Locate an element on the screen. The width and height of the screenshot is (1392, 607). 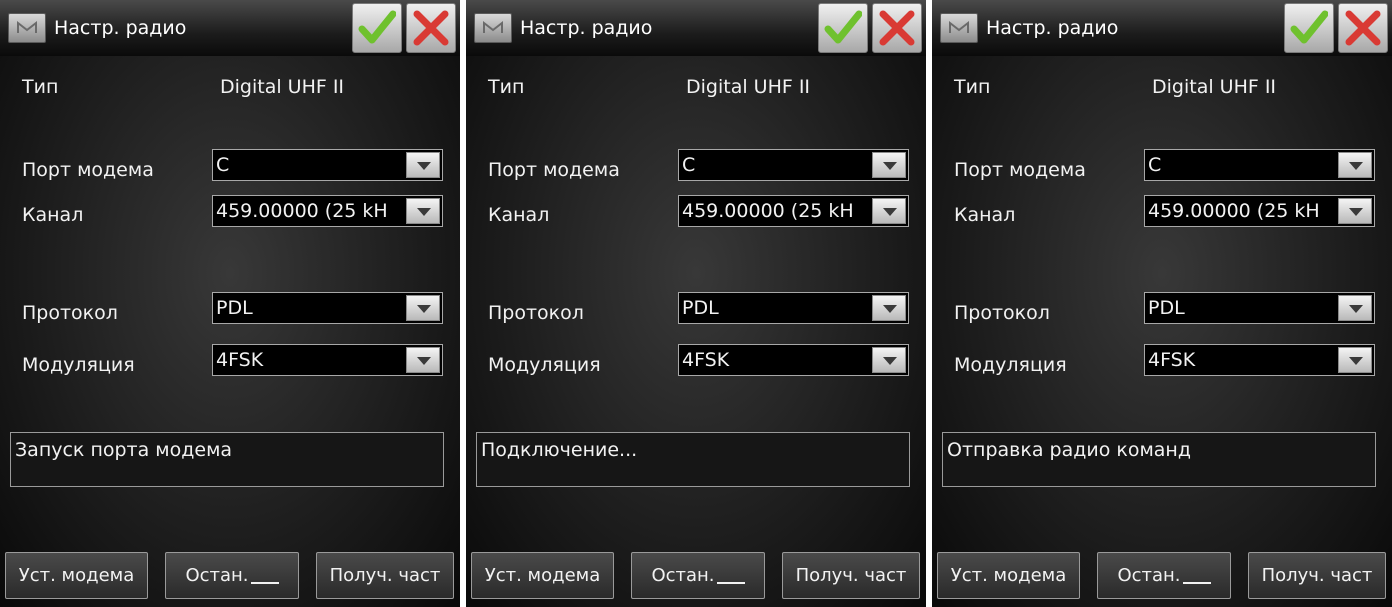
status-box: Отправка радио команд is located at coordinates (1159, 459).